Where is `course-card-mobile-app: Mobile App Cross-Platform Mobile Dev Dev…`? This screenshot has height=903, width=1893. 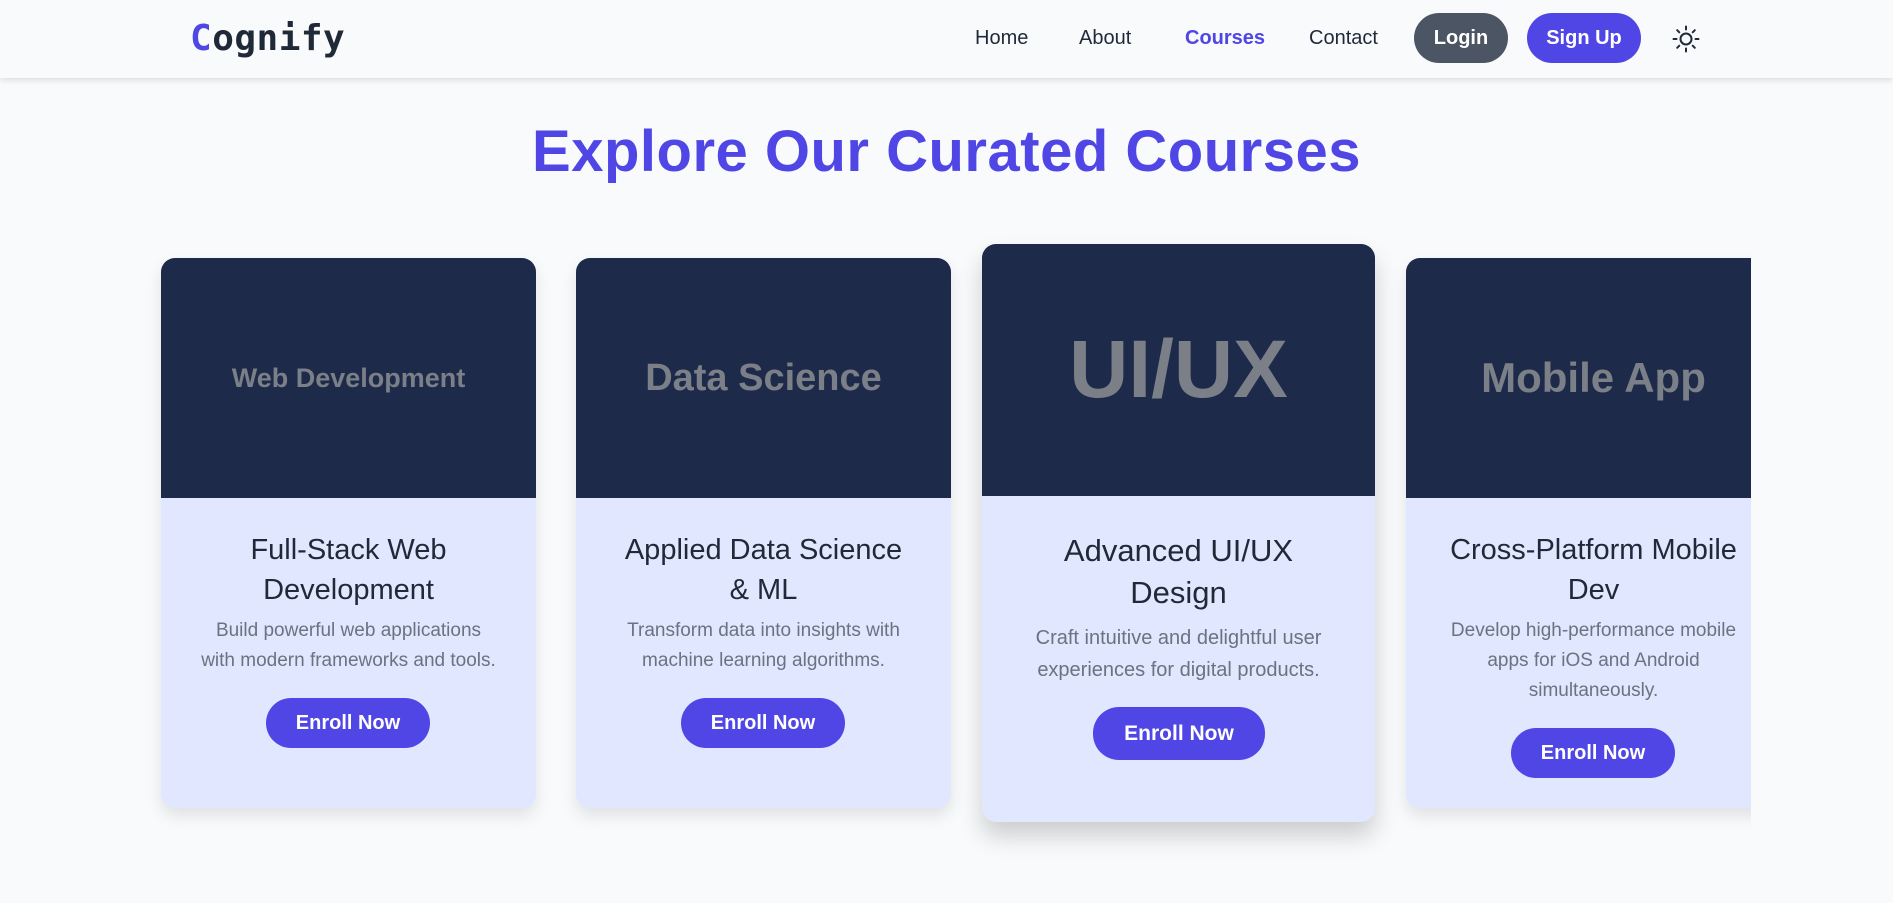 course-card-mobile-app: Mobile App Cross-Platform Mobile Dev Dev… is located at coordinates (1578, 533).